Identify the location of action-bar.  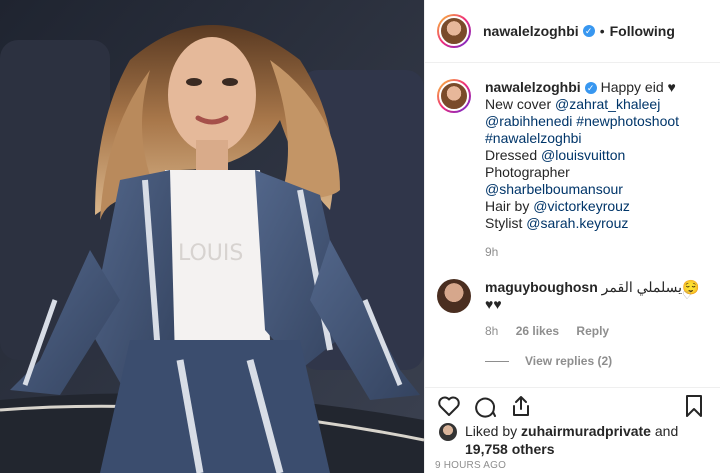
(572, 405).